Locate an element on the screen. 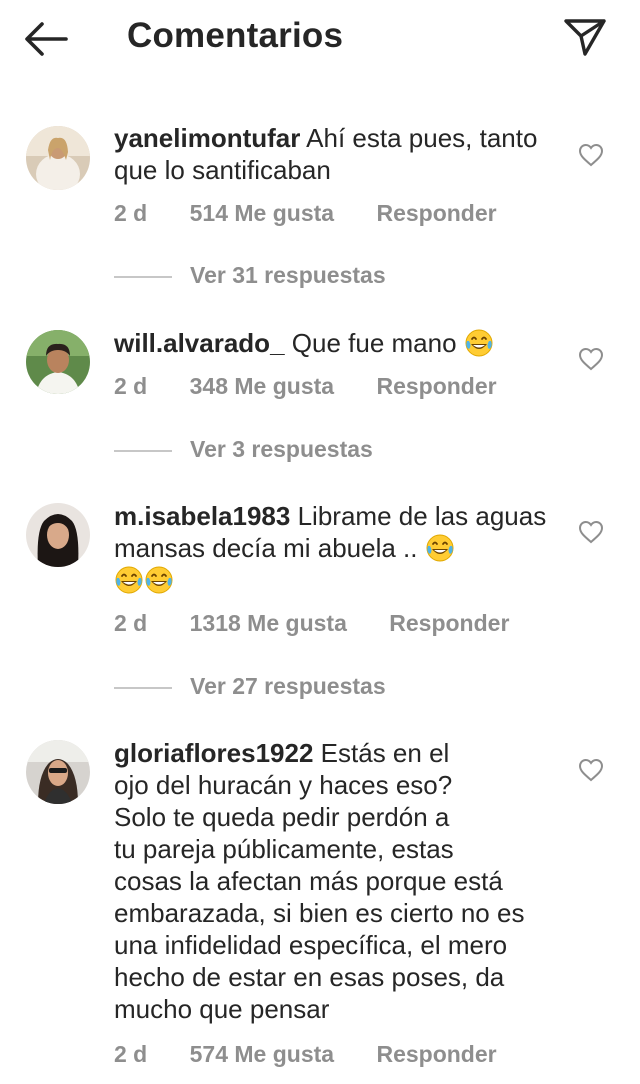  comment-body: Que fue mano is located at coordinates (374, 343).